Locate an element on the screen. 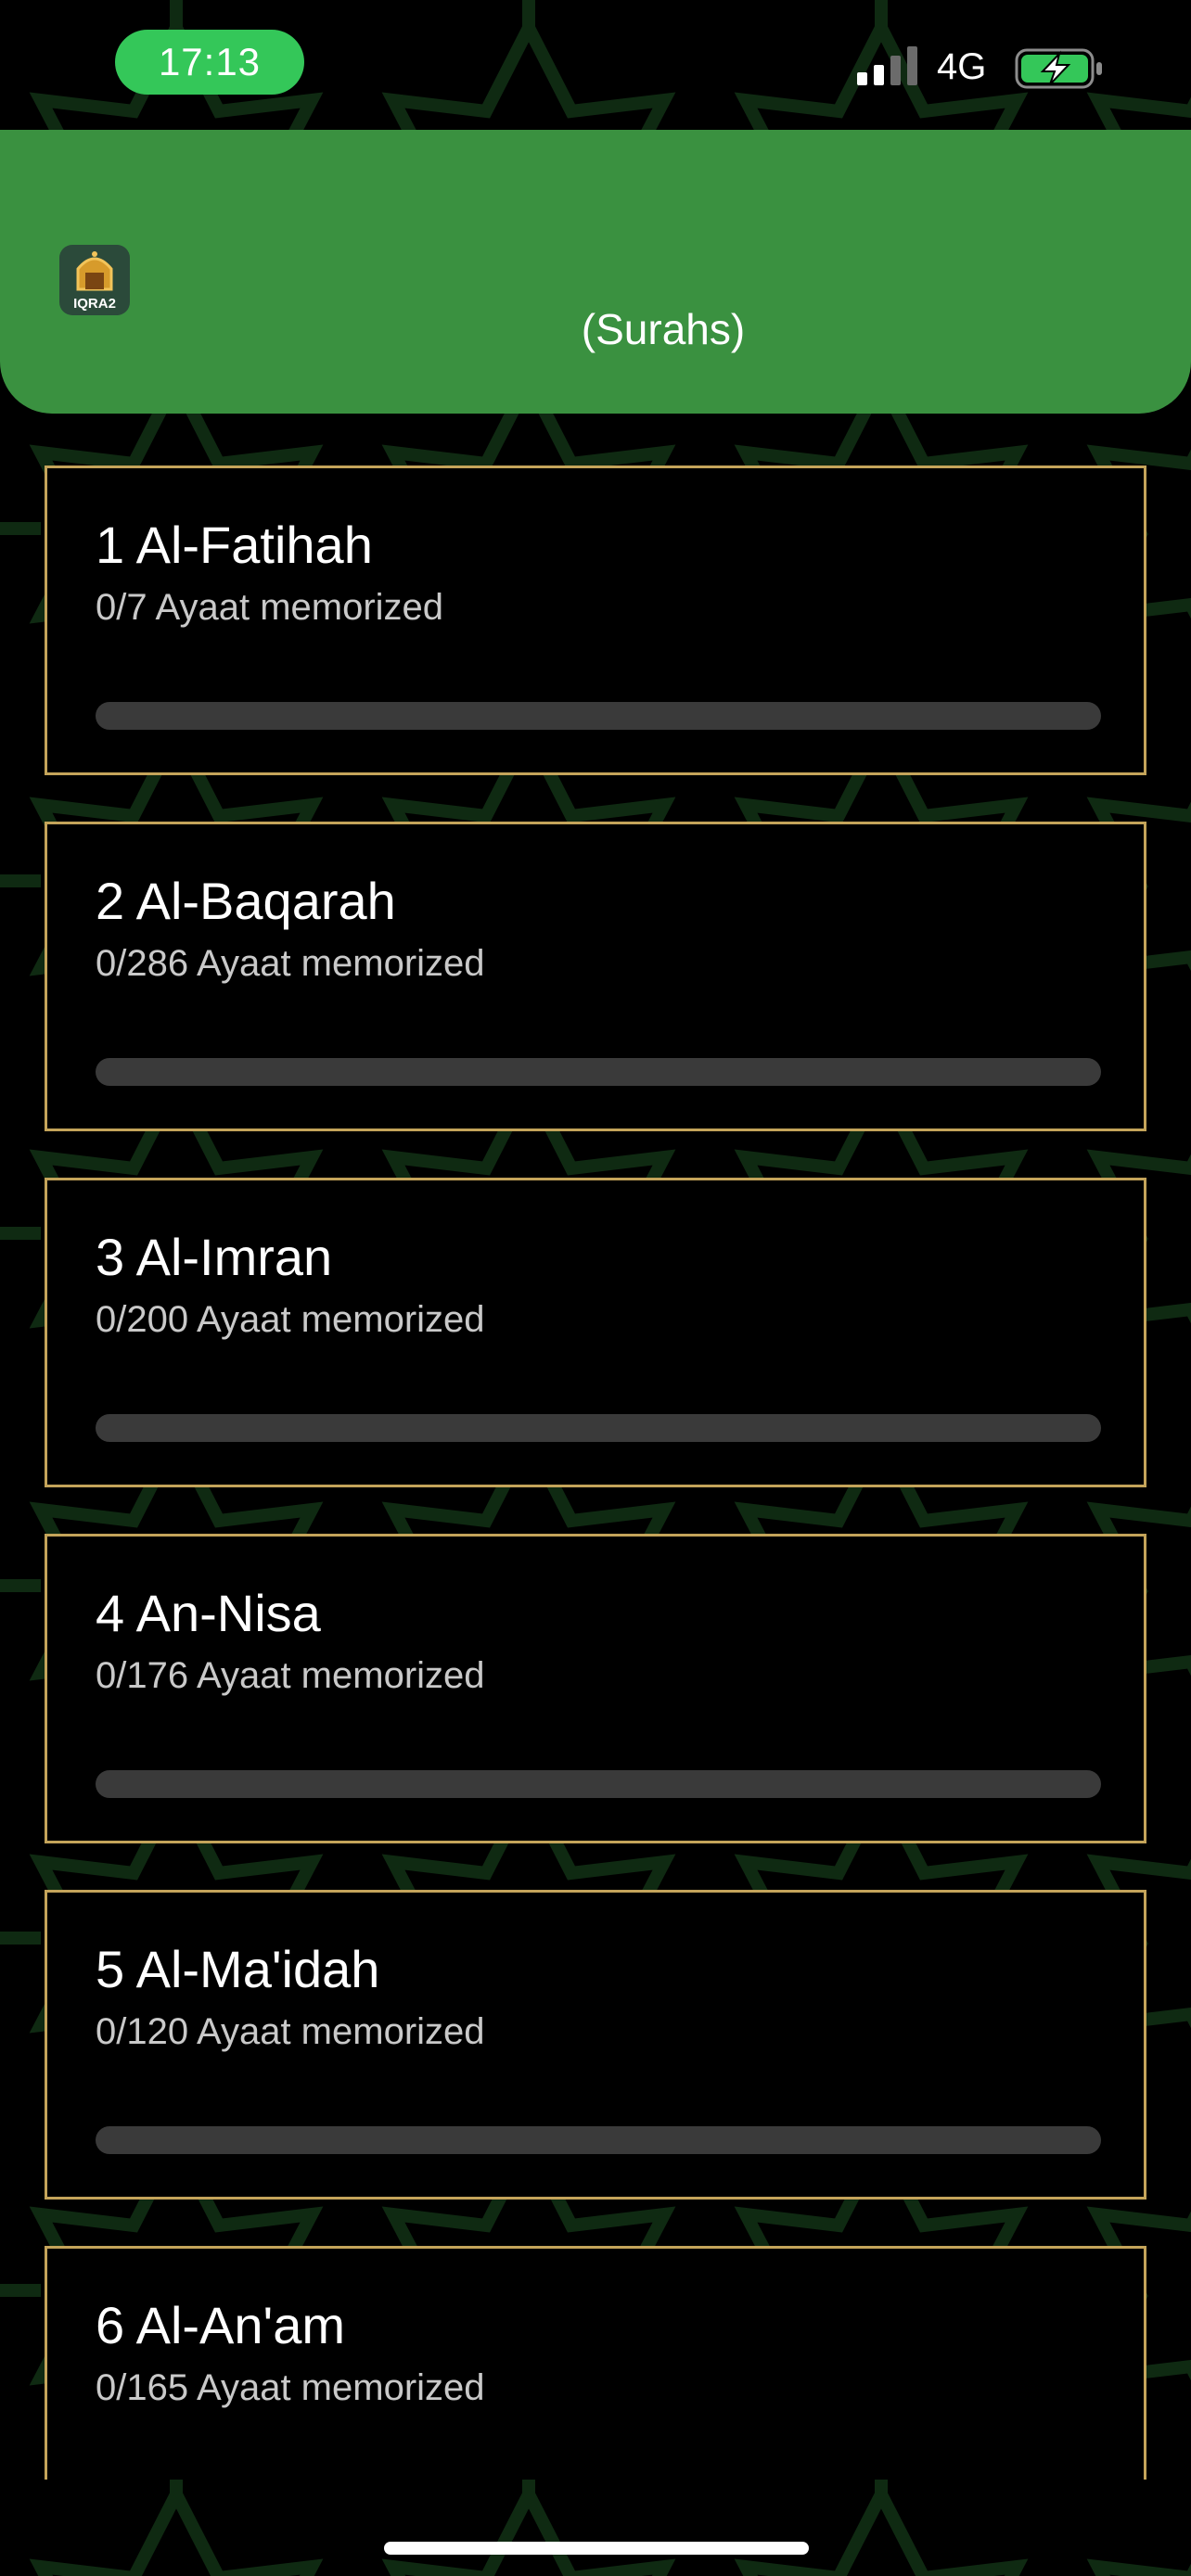 The height and width of the screenshot is (2576, 1191). surah-progress-text: 0/200 Ayaat memorized is located at coordinates (290, 1319).